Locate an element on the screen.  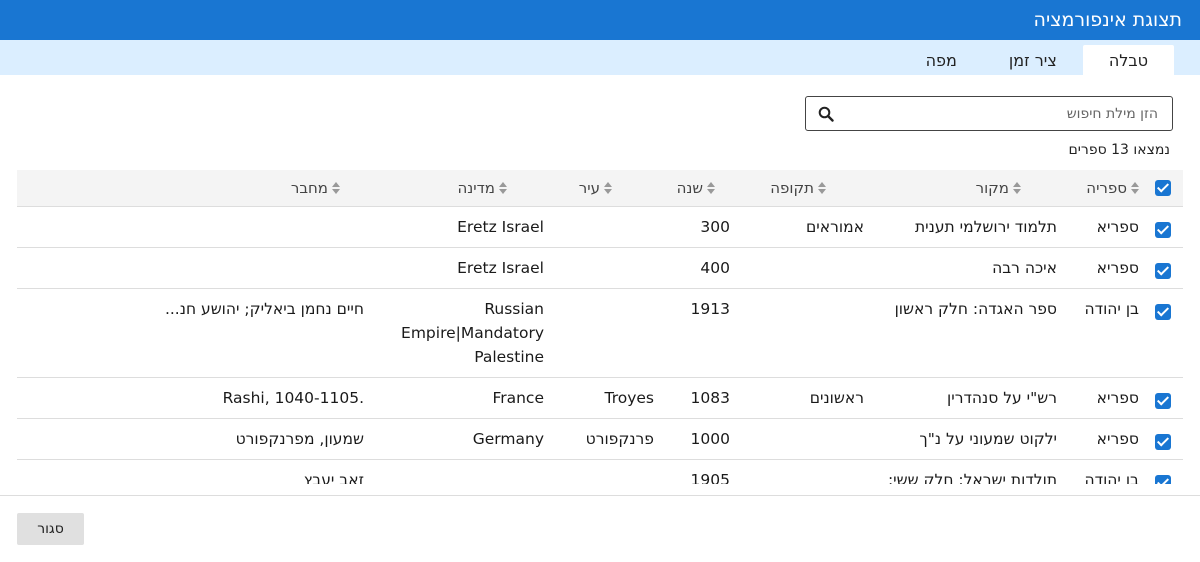
cell-source: איכה רבה is located at coordinates (964, 268).